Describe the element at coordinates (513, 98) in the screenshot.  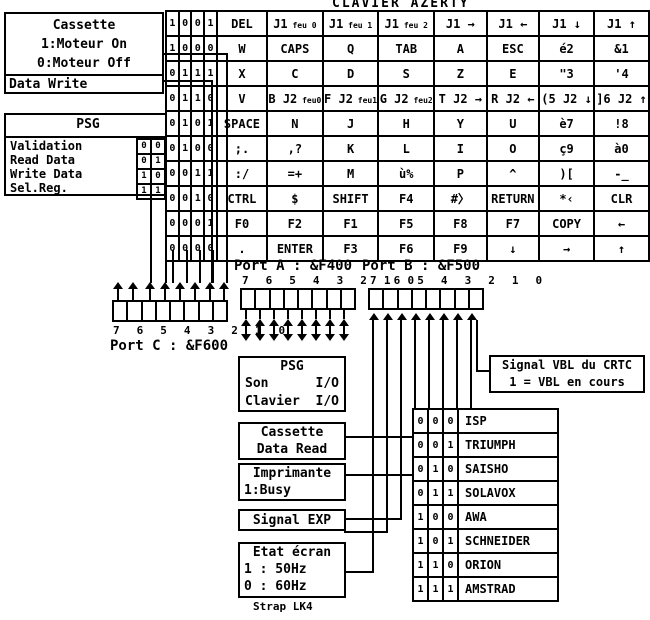
I see `keyboard-key-cell: R J2 ←` at that location.